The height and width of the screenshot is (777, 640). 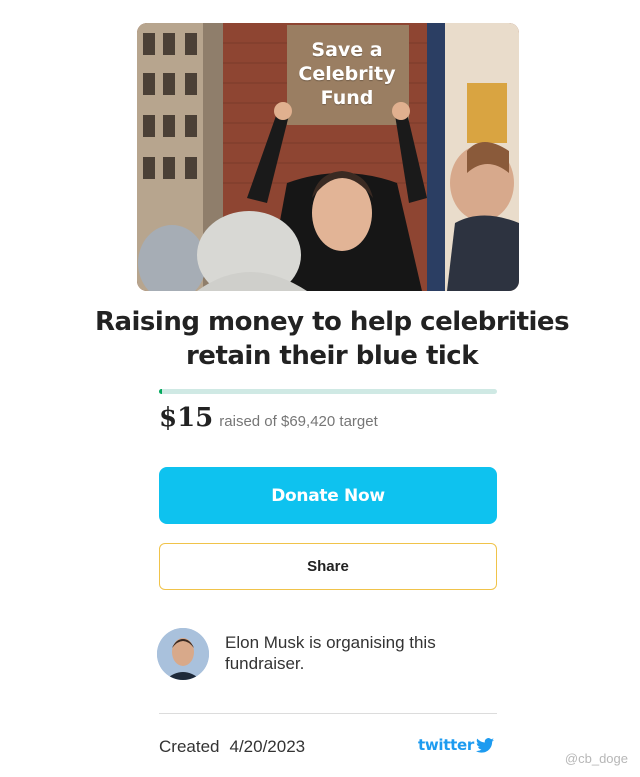 I want to click on twitter-bird-icon, so click(x=484, y=745).